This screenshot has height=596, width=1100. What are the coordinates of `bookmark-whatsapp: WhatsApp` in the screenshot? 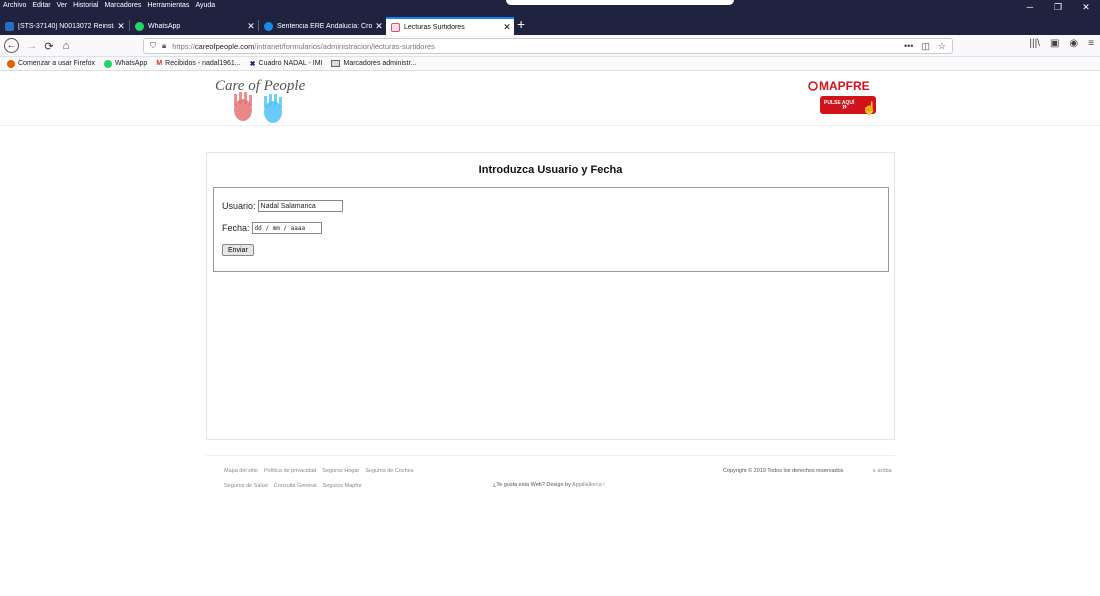 It's located at (125, 63).